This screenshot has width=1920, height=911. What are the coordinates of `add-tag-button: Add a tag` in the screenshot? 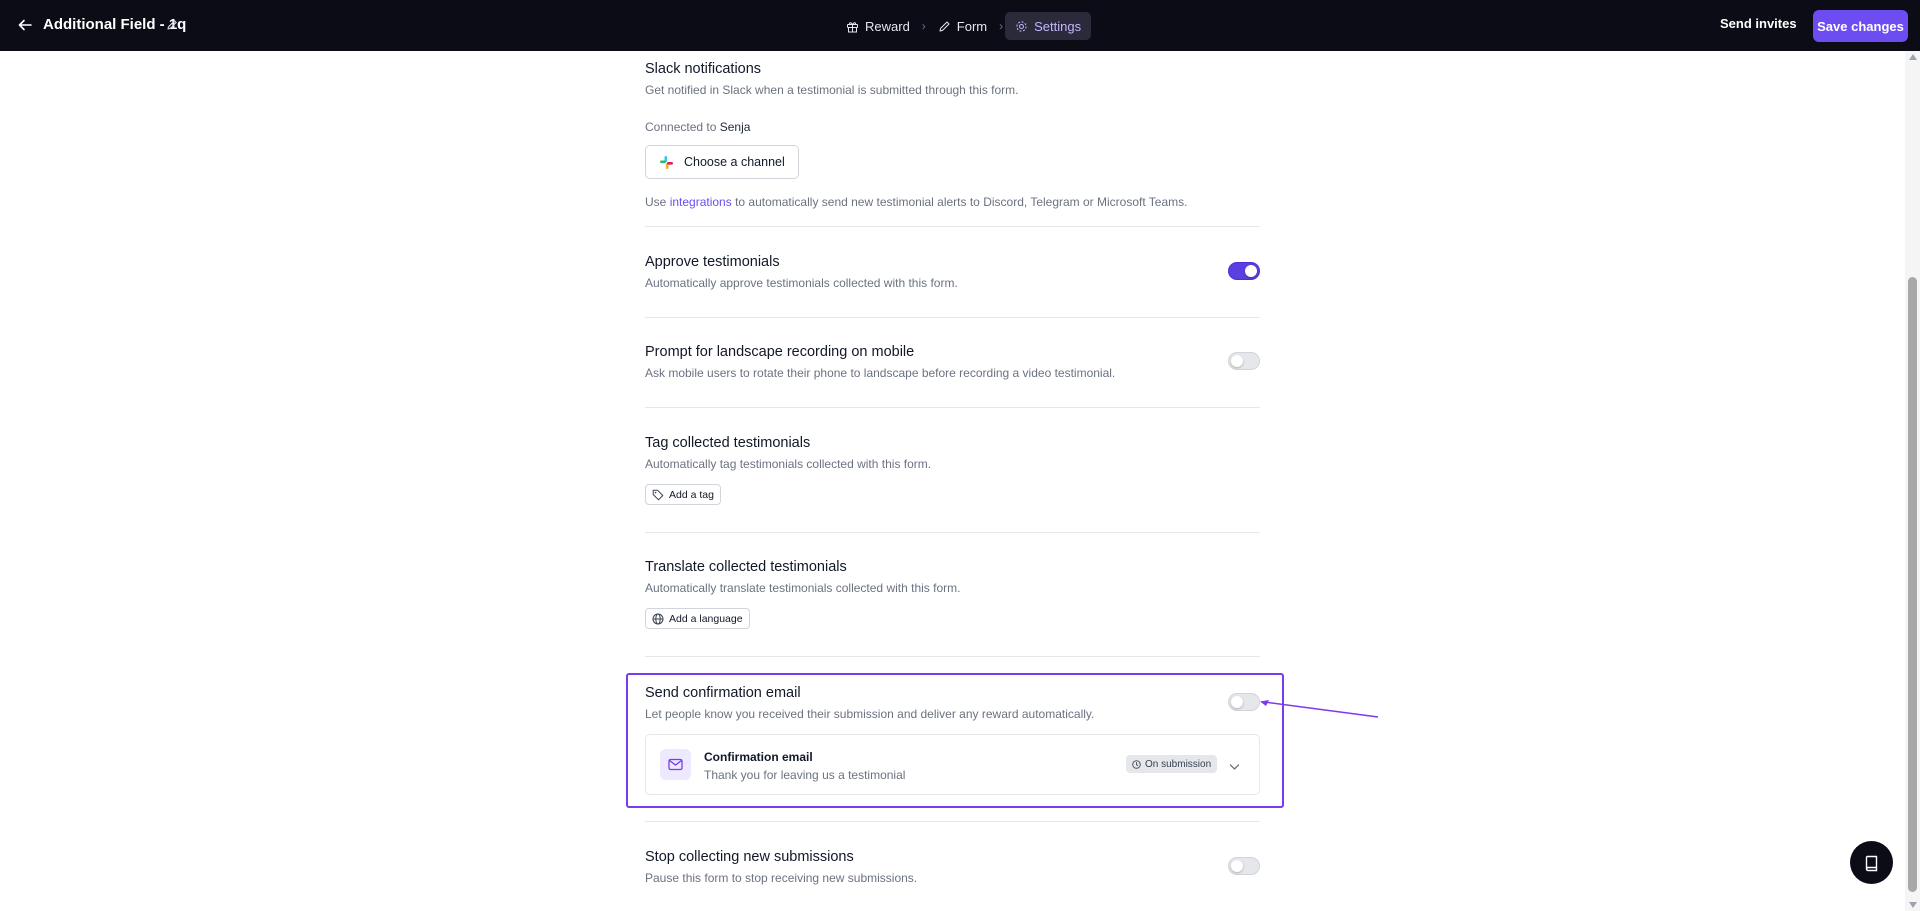 It's located at (683, 494).